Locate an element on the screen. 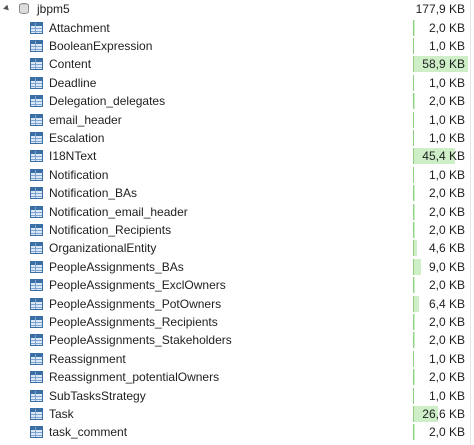  tree-item-row: SubTasksStrategy 1,0 KB is located at coordinates (237, 396).